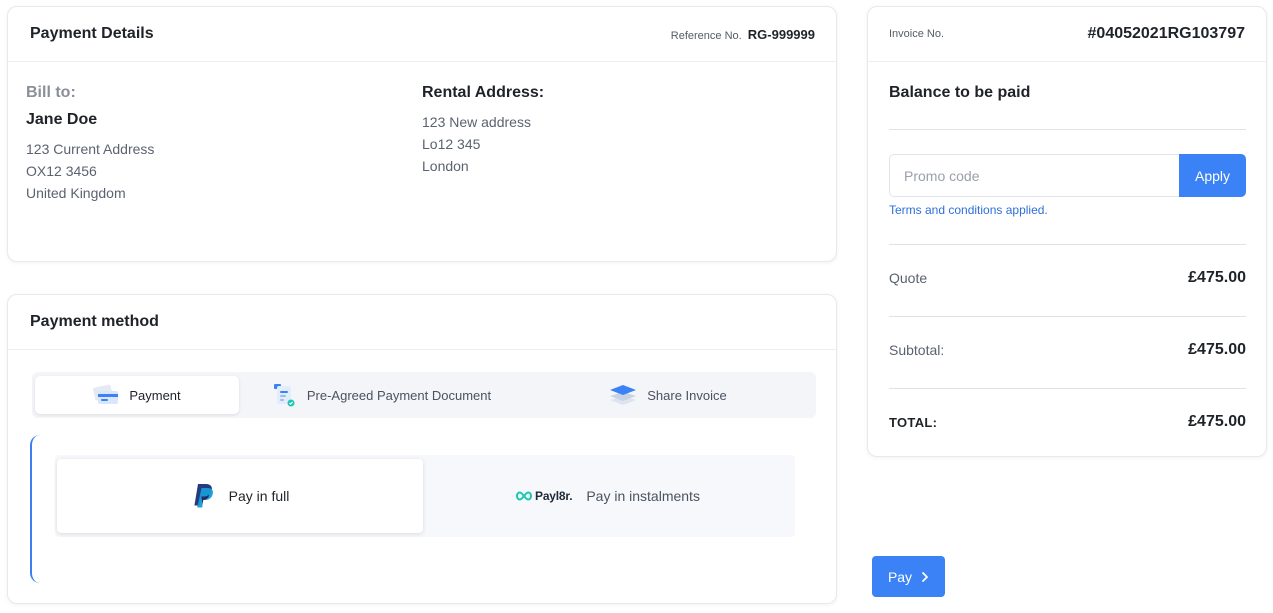  Describe the element at coordinates (900, 576) in the screenshot. I see `pay-button-label: Pay` at that location.